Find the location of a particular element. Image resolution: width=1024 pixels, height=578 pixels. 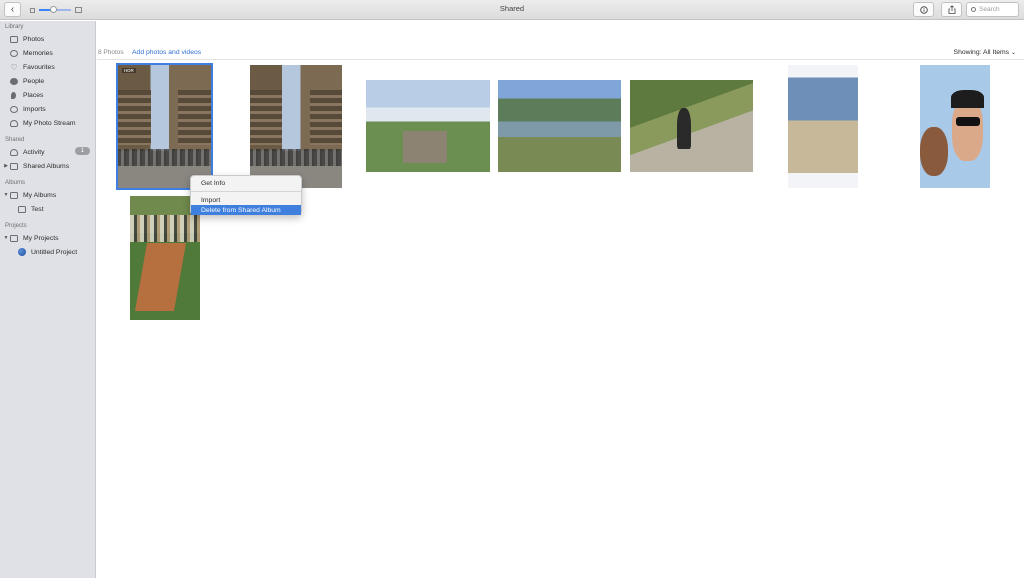

showing-filter: Showing: All Items ⌄ is located at coordinates (985, 52).